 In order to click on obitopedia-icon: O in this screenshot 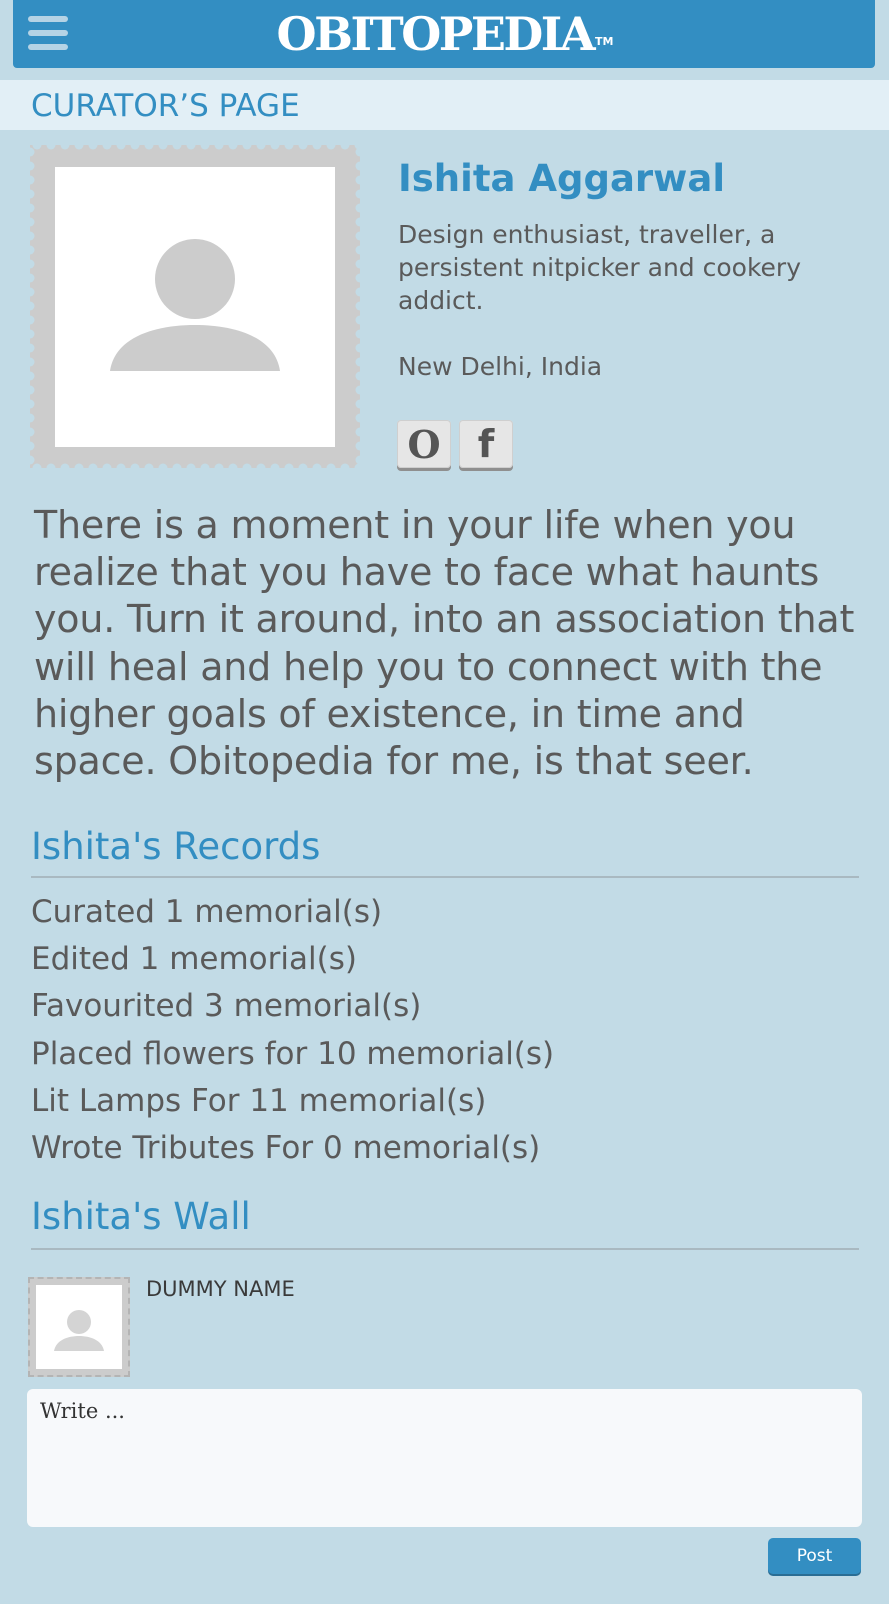, I will do `click(424, 444)`.